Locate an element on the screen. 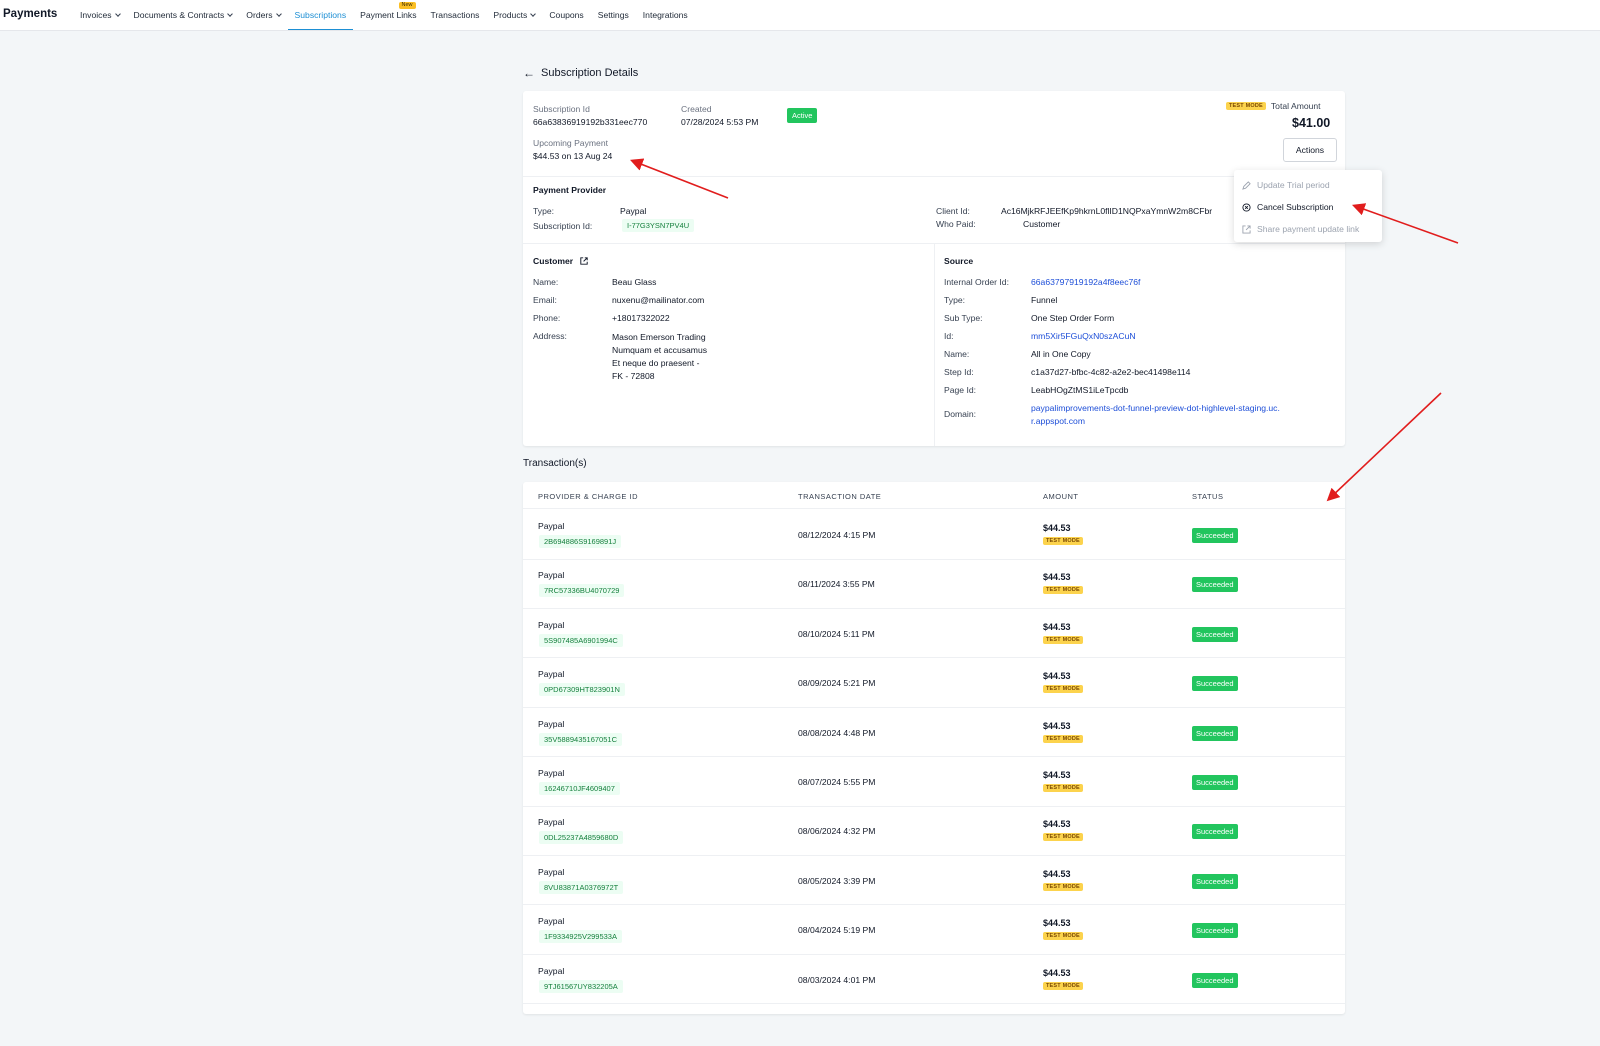 The height and width of the screenshot is (1046, 1600). address-line: Mason Emerson Trading is located at coordinates (659, 337).